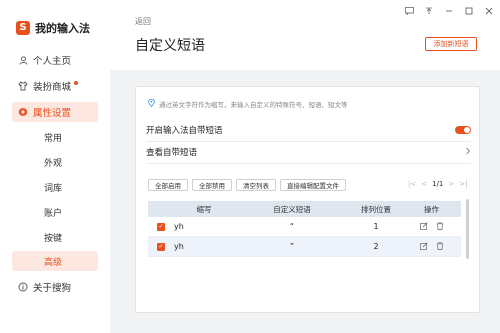 The height and width of the screenshot is (333, 500). Describe the element at coordinates (253, 105) in the screenshot. I see `hint-text: 通过英文字符作为缩写，来输入自定义的特殊符号、短语、短文等` at that location.